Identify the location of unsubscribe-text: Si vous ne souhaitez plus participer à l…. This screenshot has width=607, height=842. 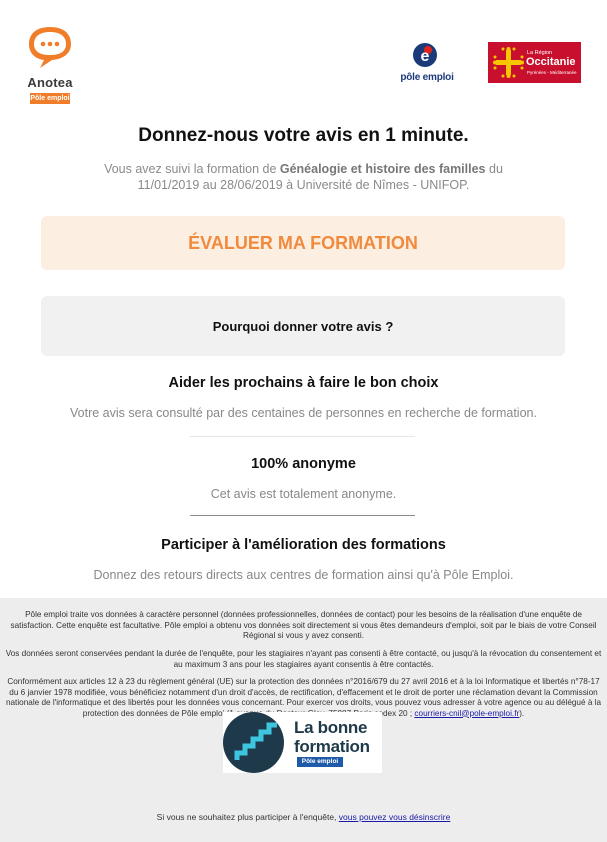
(247, 817).